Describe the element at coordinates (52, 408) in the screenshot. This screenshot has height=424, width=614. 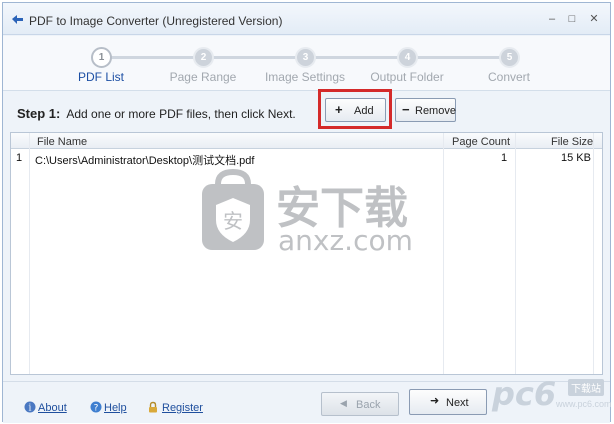
I see `about-link: About` at that location.